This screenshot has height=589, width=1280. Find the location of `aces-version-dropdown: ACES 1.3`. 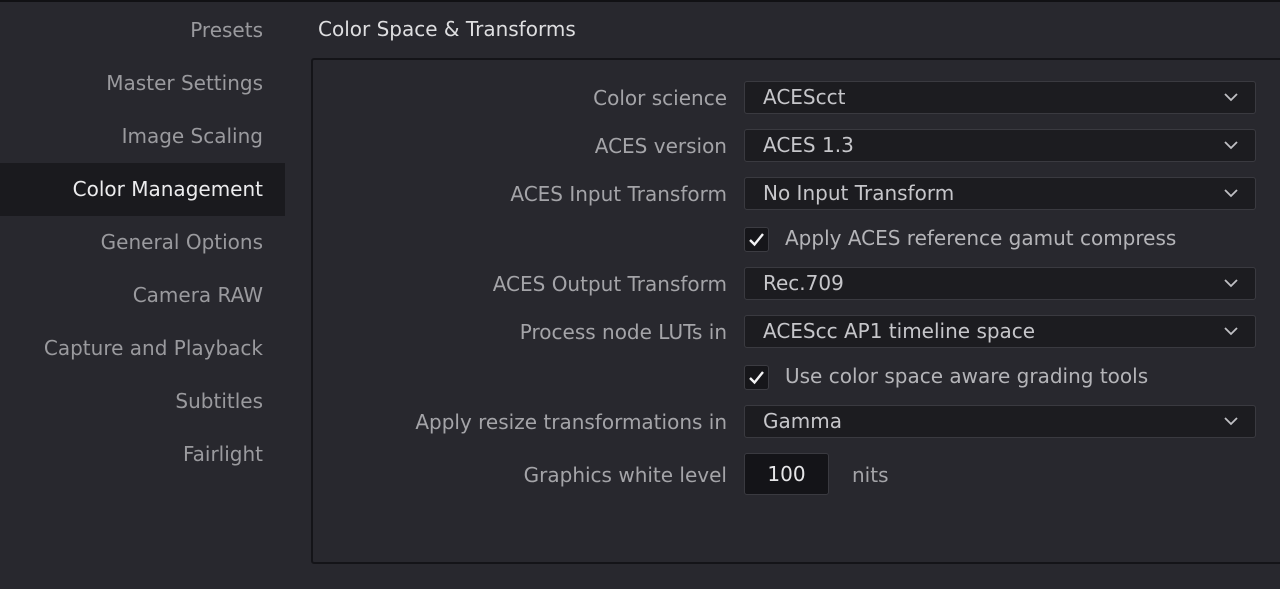

aces-version-dropdown: ACES 1.3 is located at coordinates (1000, 145).